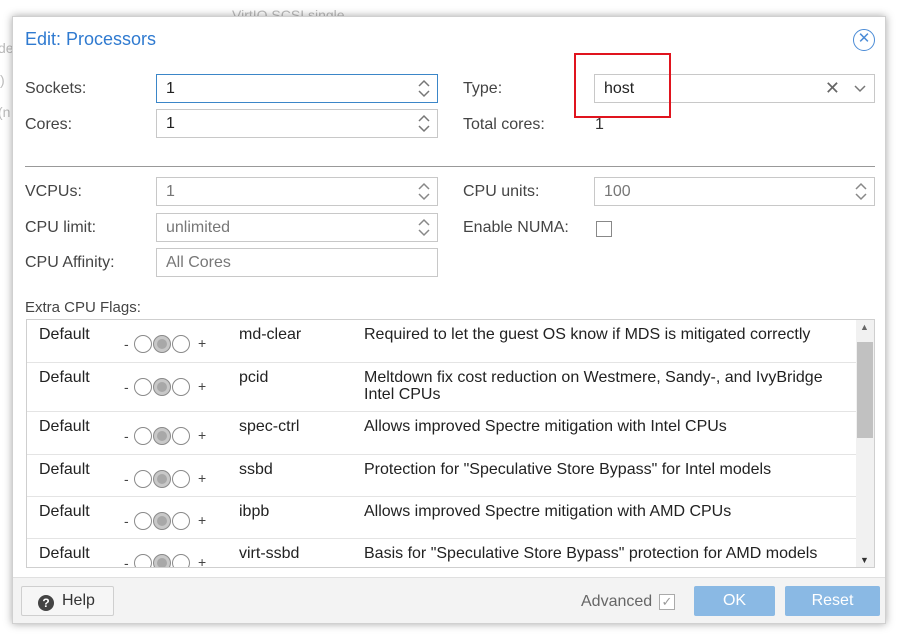 The image size is (912, 644). What do you see at coordinates (450, 166) in the screenshot?
I see `section-divider` at bounding box center [450, 166].